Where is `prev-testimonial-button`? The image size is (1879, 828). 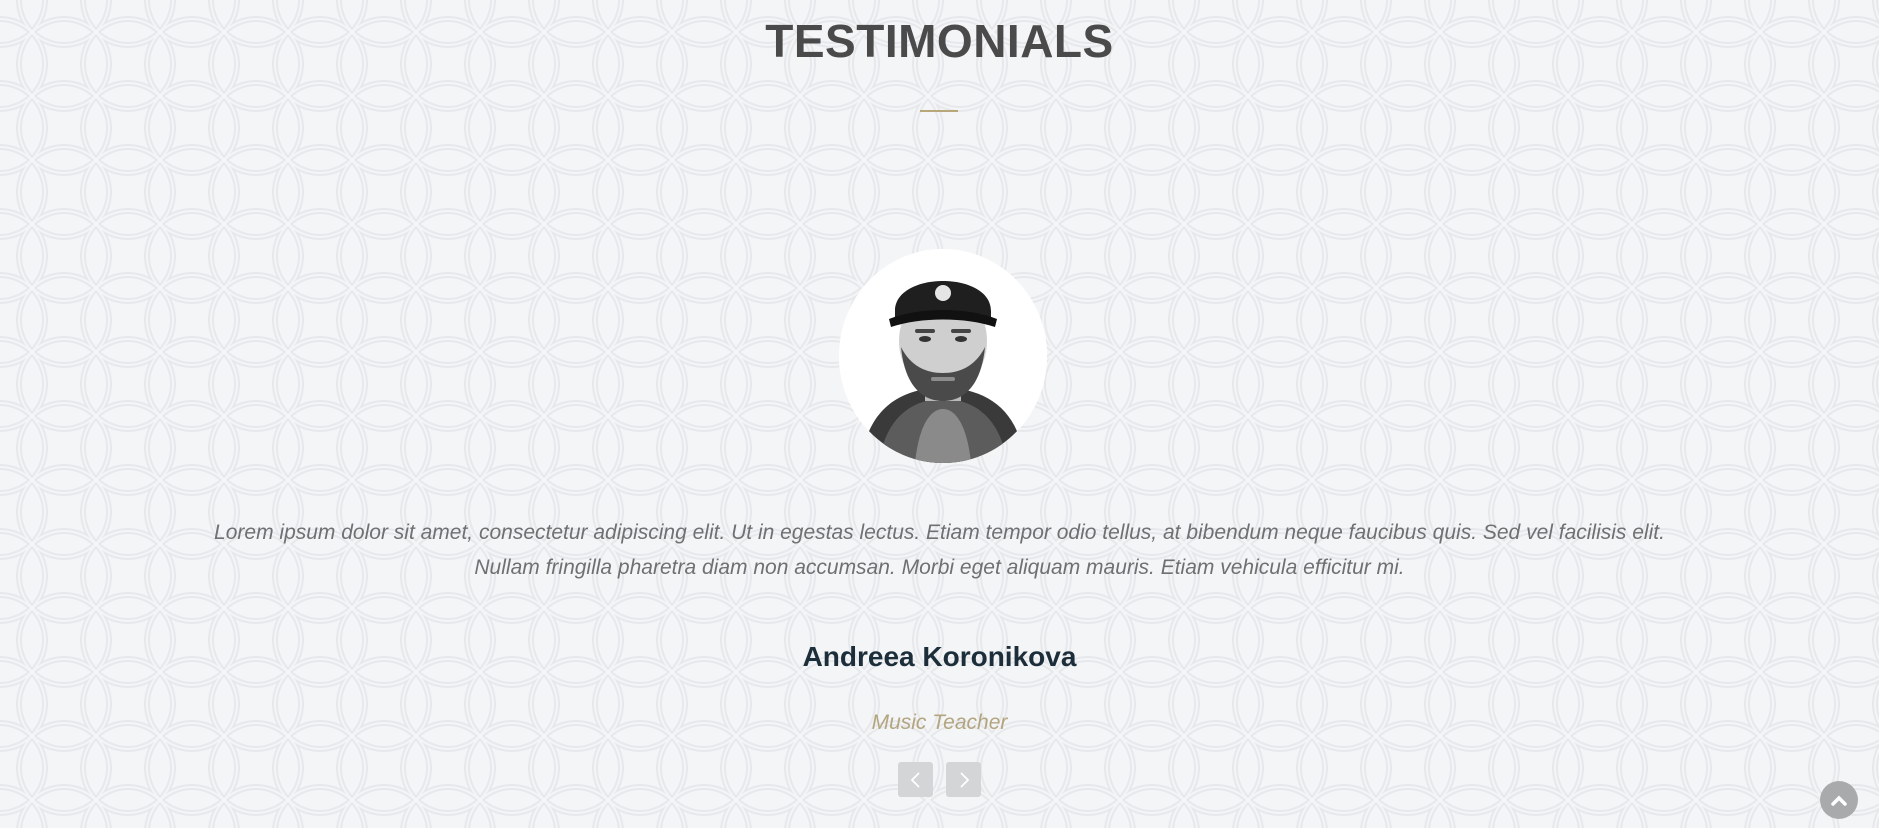 prev-testimonial-button is located at coordinates (915, 779).